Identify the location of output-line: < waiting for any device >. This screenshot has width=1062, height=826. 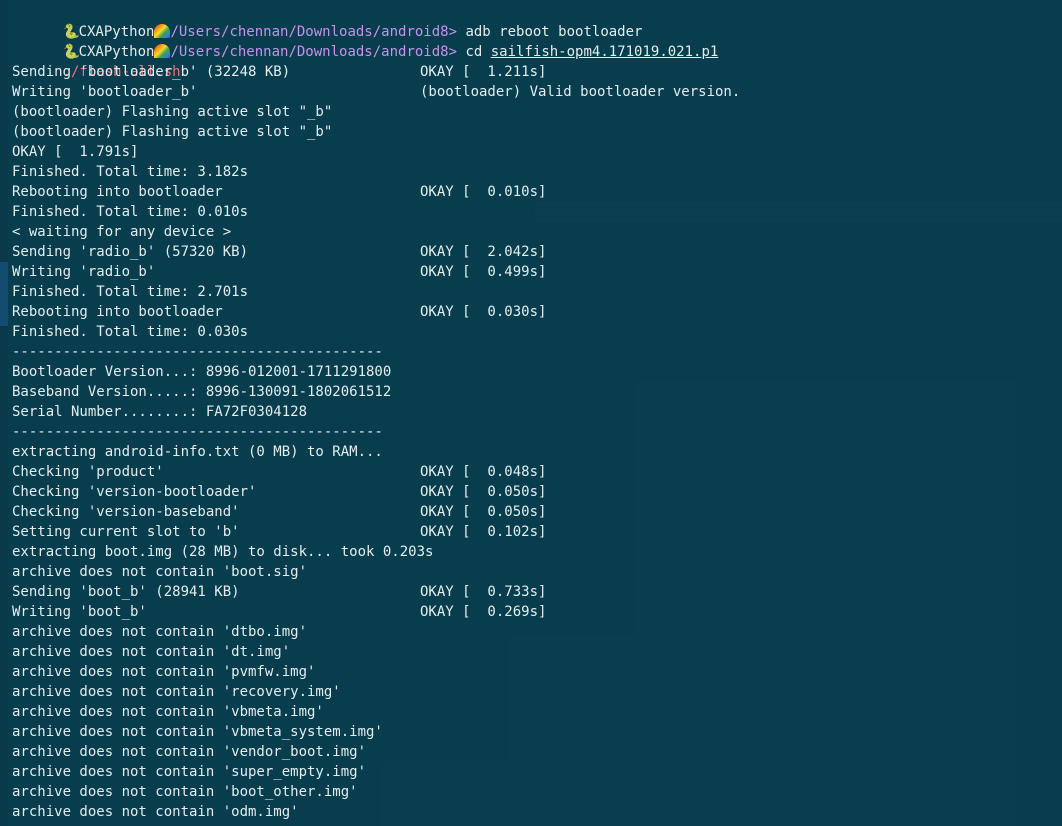
(532, 232).